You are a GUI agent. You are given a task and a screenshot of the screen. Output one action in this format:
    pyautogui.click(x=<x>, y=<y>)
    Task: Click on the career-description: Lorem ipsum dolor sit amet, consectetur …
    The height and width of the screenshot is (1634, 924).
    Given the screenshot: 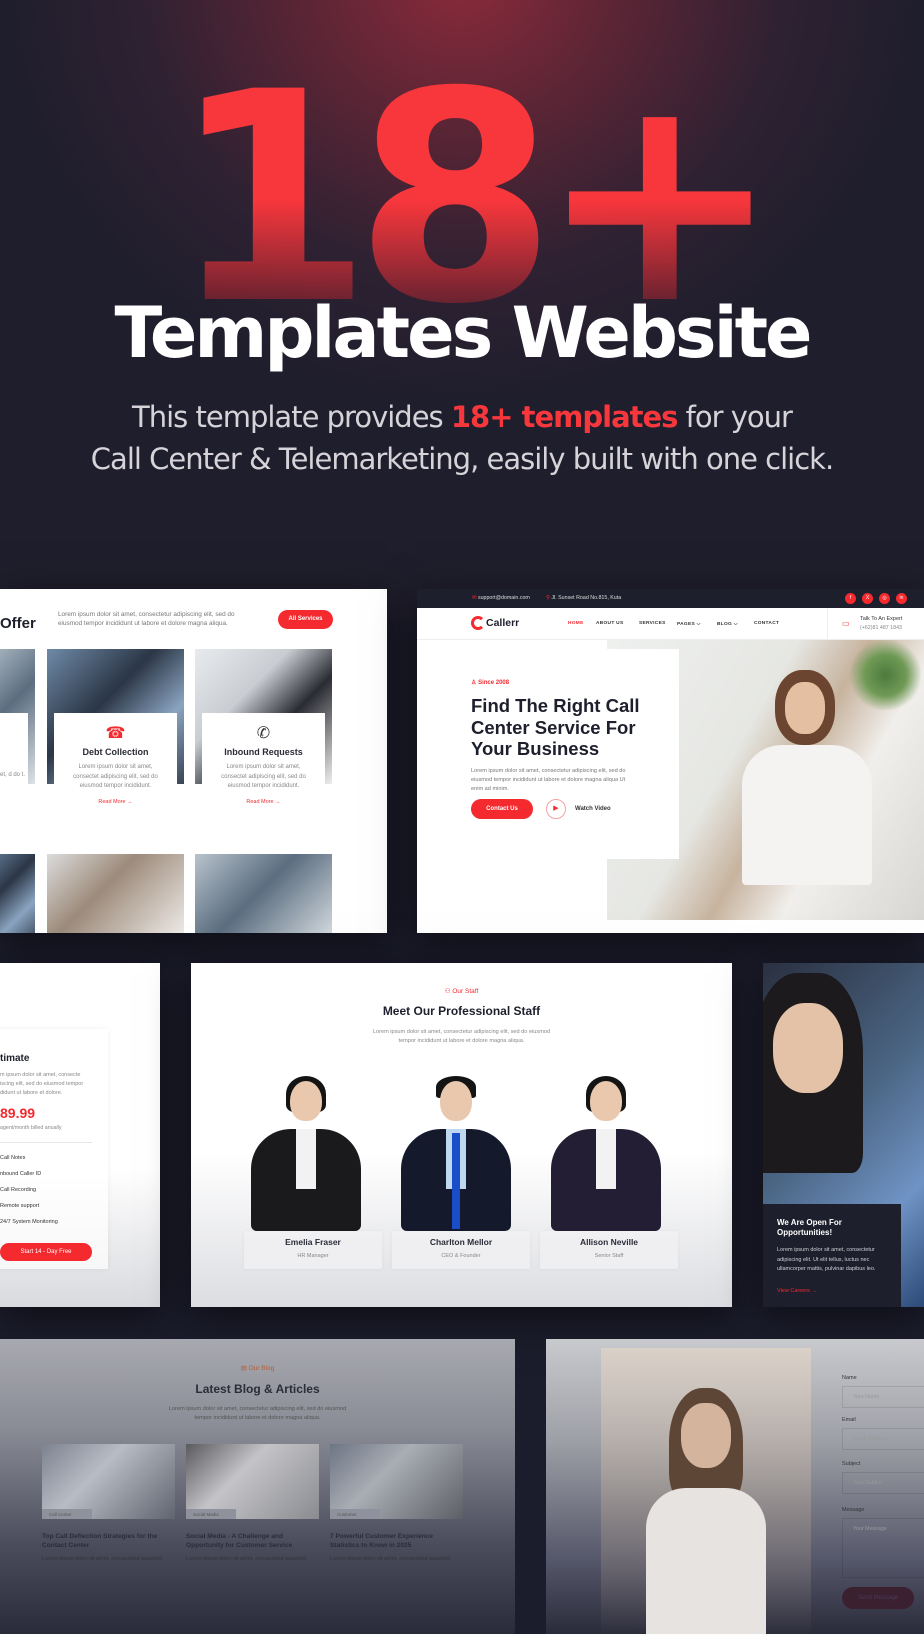 What is the action you would take?
    pyautogui.click(x=826, y=1259)
    